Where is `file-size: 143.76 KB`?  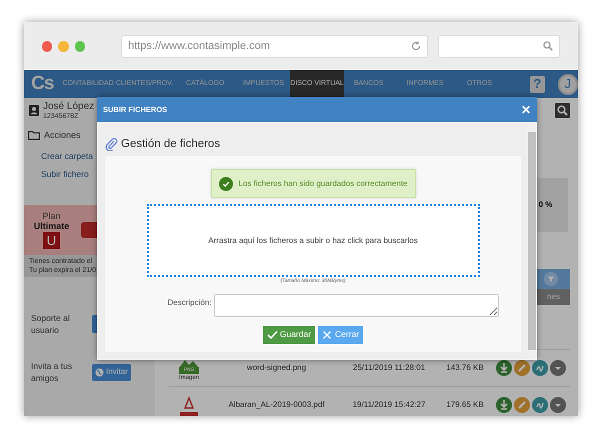
file-size: 143.76 KB is located at coordinates (465, 368).